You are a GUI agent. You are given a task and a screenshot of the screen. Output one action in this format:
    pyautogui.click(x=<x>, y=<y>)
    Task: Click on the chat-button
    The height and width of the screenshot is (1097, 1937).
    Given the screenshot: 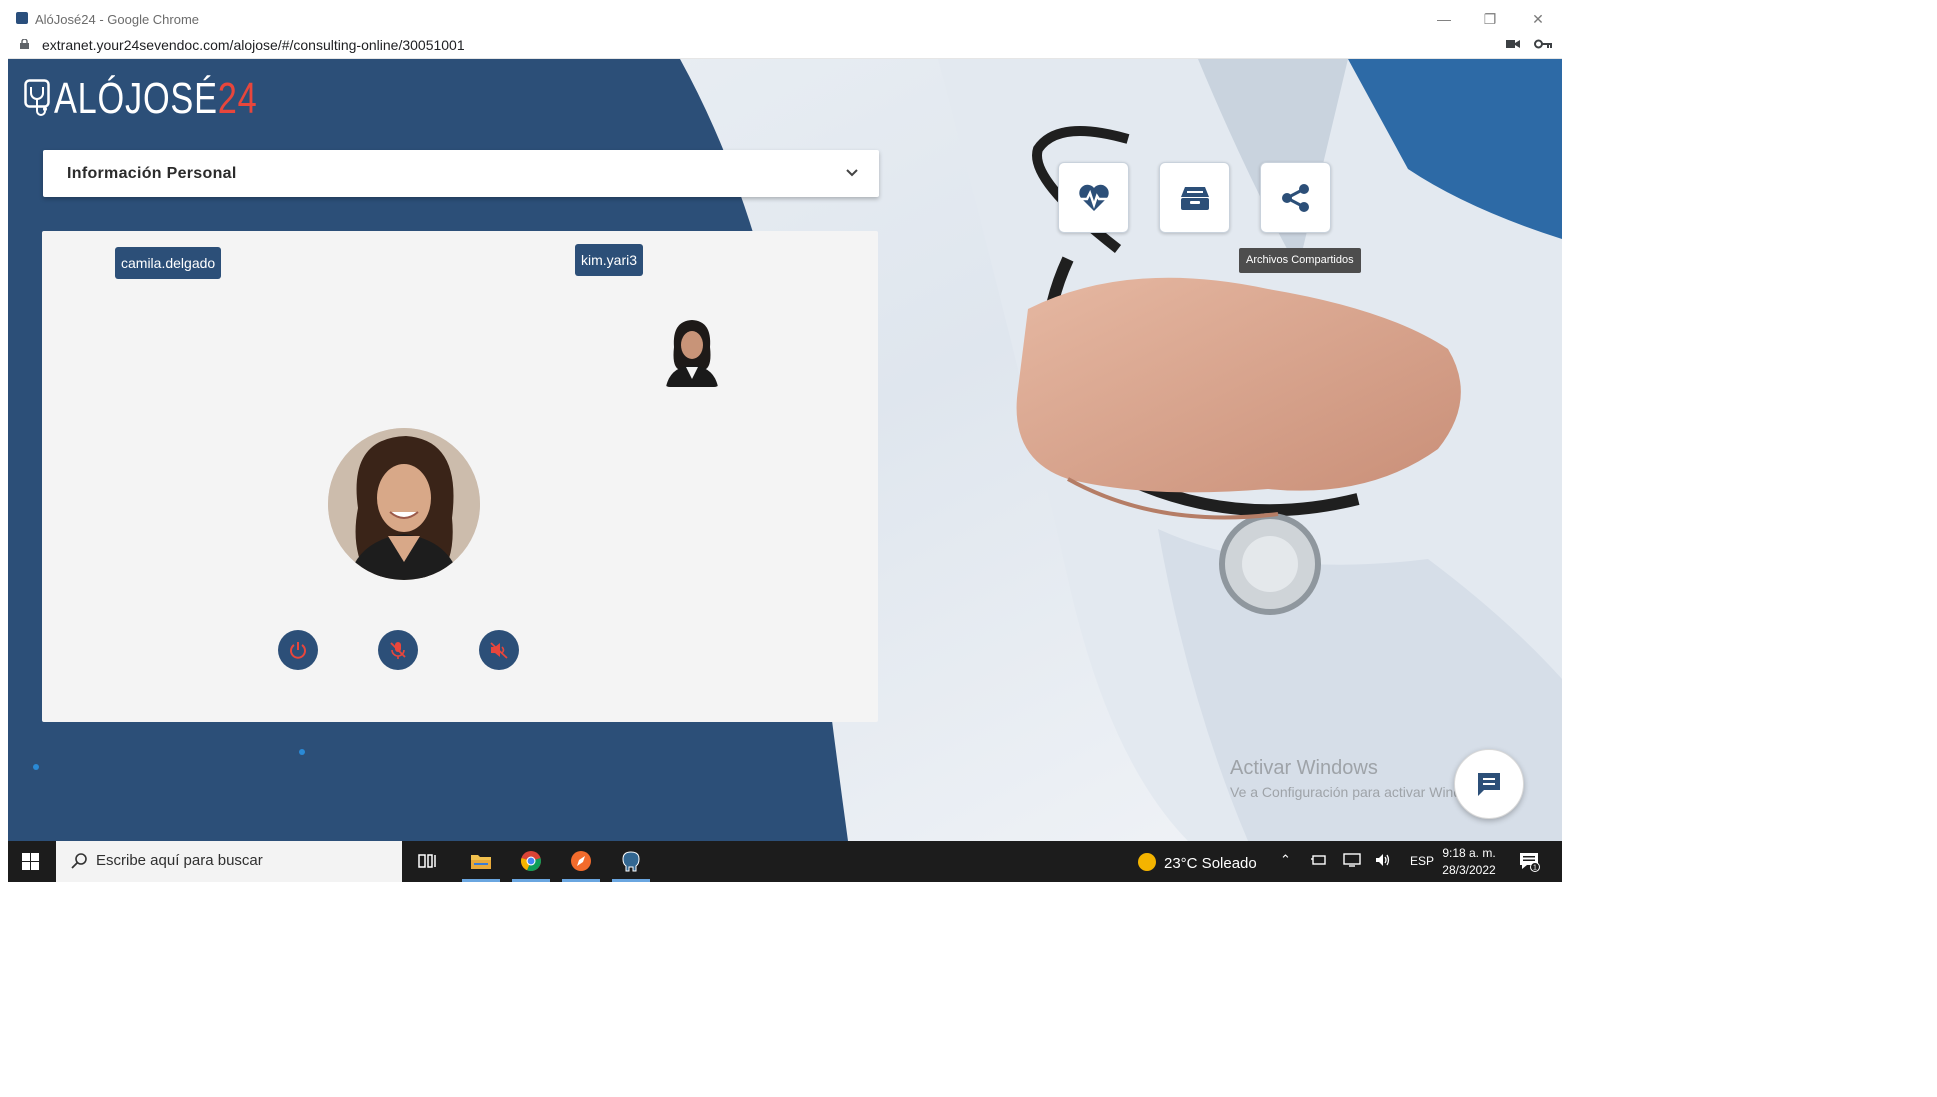 What is the action you would take?
    pyautogui.click(x=1489, y=784)
    